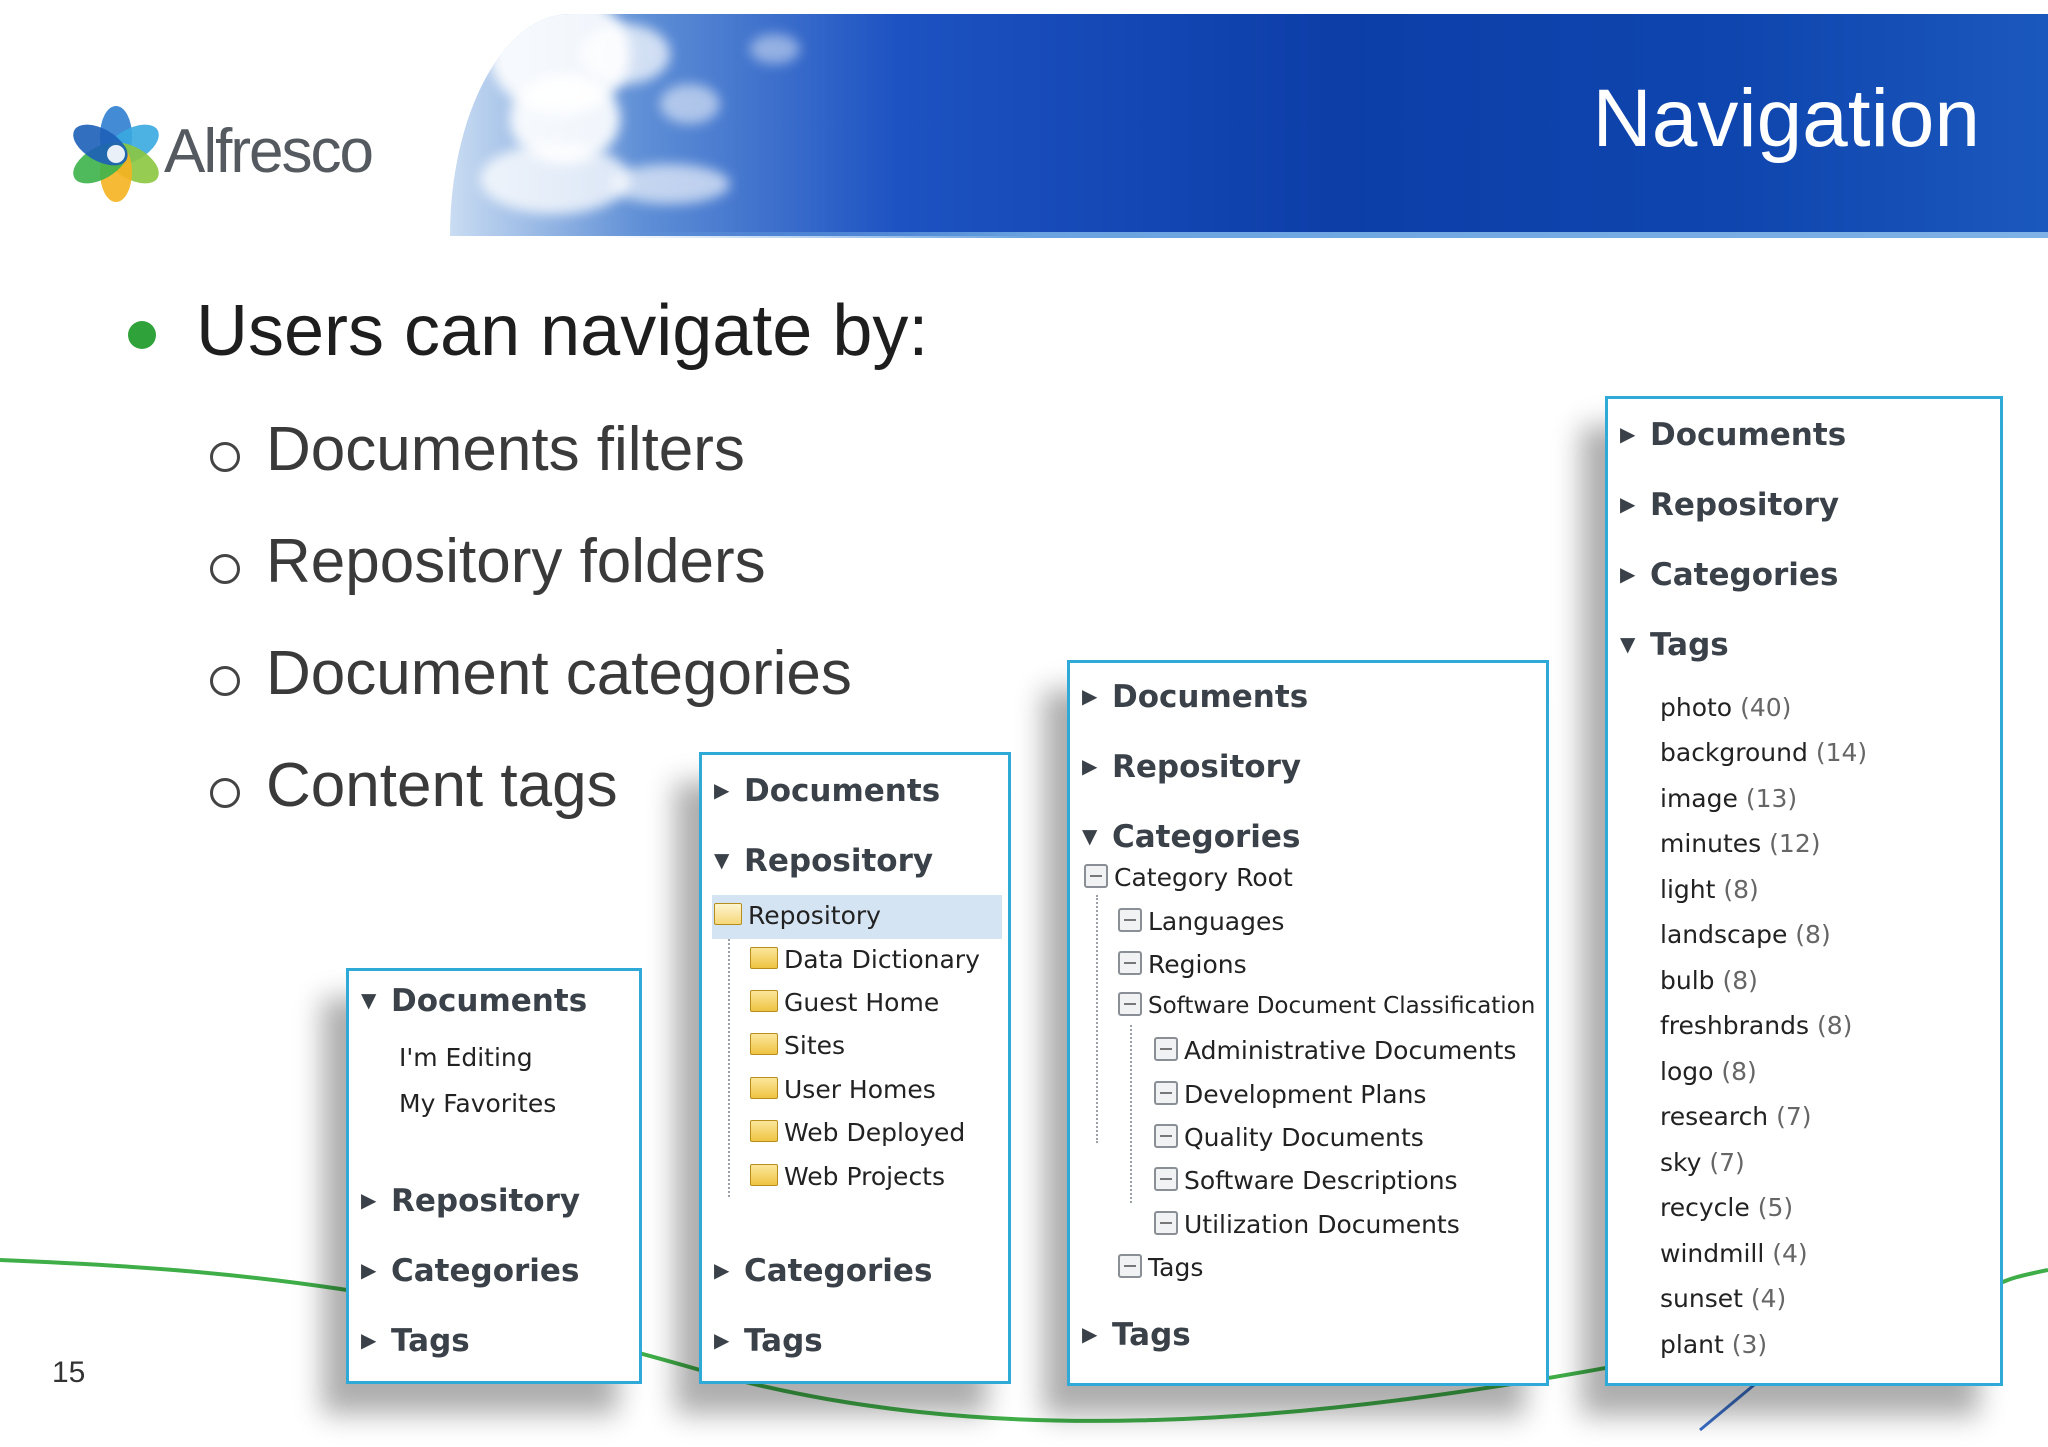  Describe the element at coordinates (797, 915) in the screenshot. I see `tree-root-repository: Repository` at that location.